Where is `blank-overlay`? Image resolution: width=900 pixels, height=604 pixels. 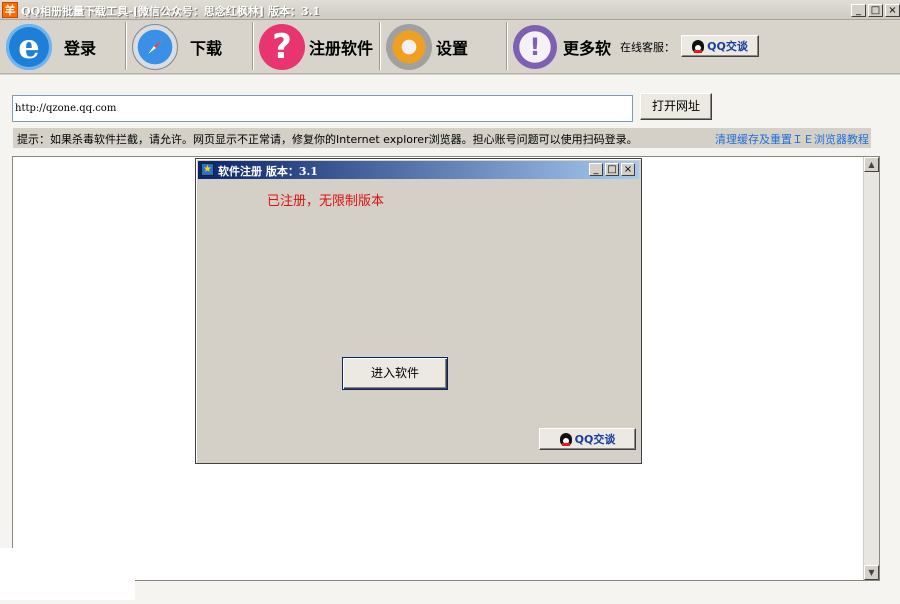 blank-overlay is located at coordinates (67, 574).